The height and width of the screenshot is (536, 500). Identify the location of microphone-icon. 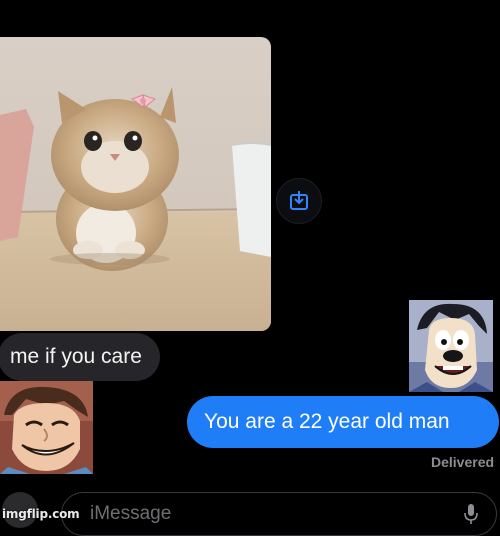
(471, 514).